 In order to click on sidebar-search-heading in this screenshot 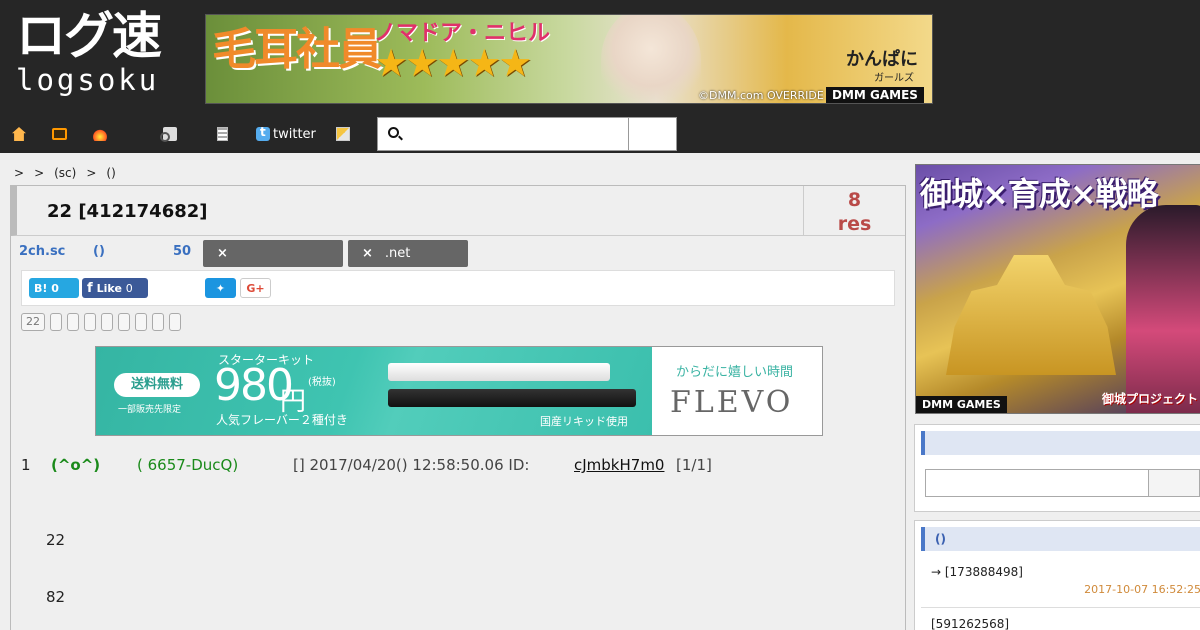, I will do `click(1060, 443)`.